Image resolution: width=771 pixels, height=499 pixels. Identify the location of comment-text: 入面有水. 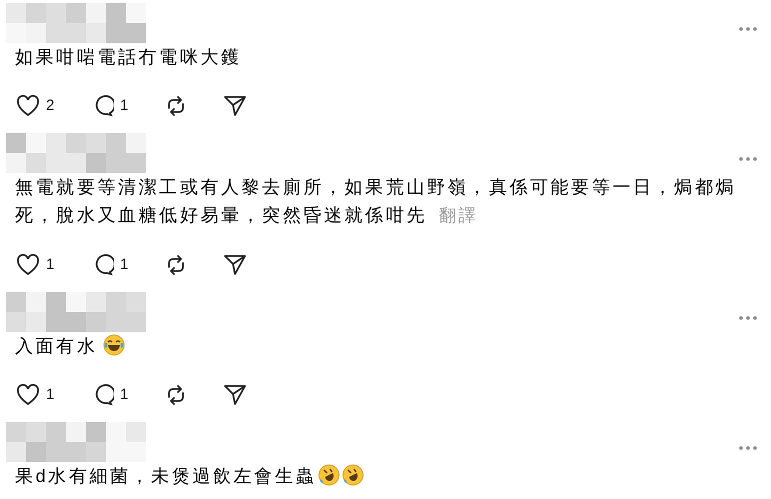
(387, 346).